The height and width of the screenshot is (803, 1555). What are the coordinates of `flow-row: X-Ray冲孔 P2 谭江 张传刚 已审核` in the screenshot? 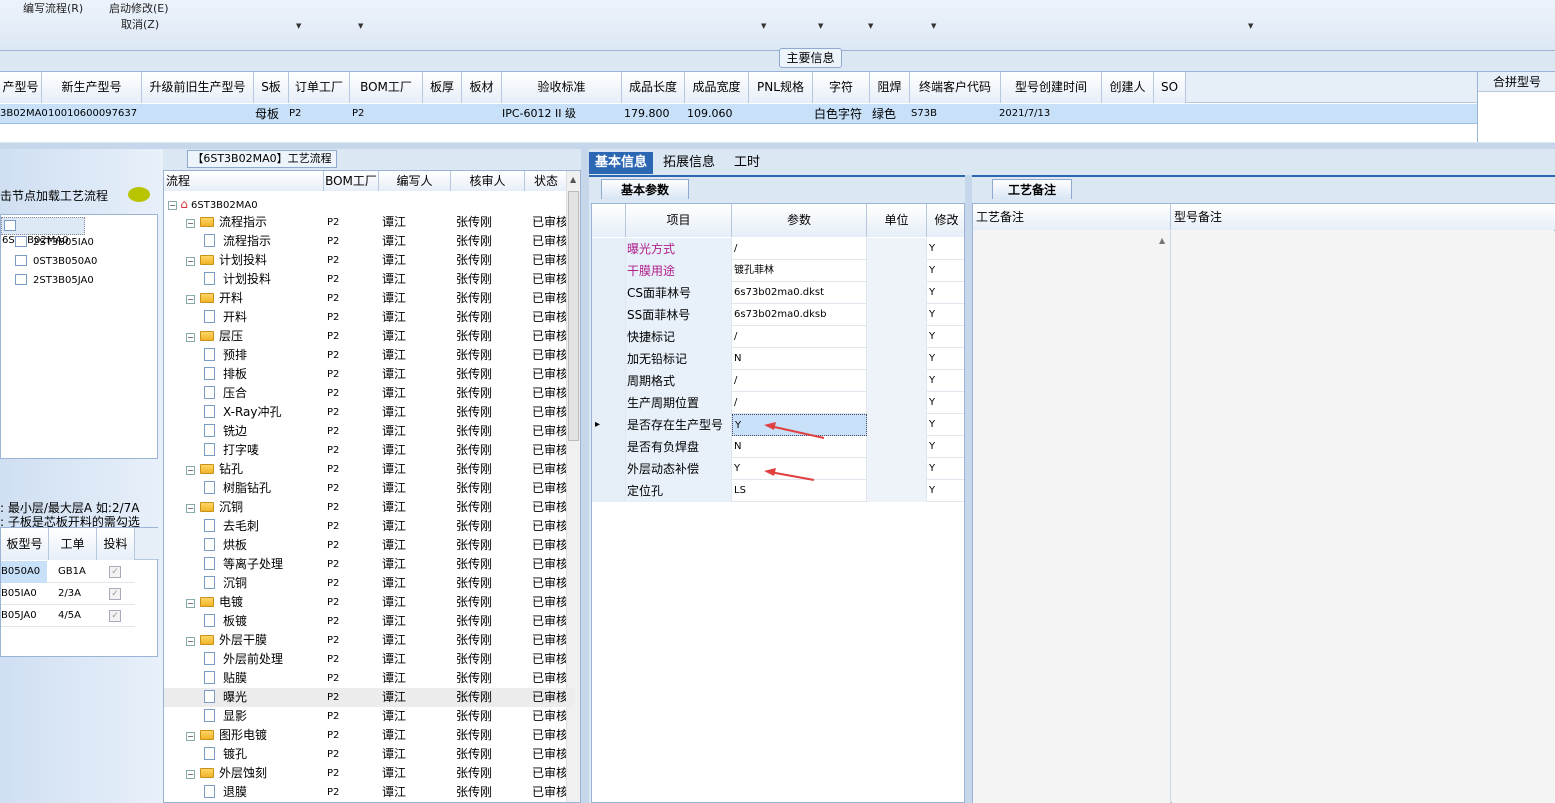 It's located at (369, 412).